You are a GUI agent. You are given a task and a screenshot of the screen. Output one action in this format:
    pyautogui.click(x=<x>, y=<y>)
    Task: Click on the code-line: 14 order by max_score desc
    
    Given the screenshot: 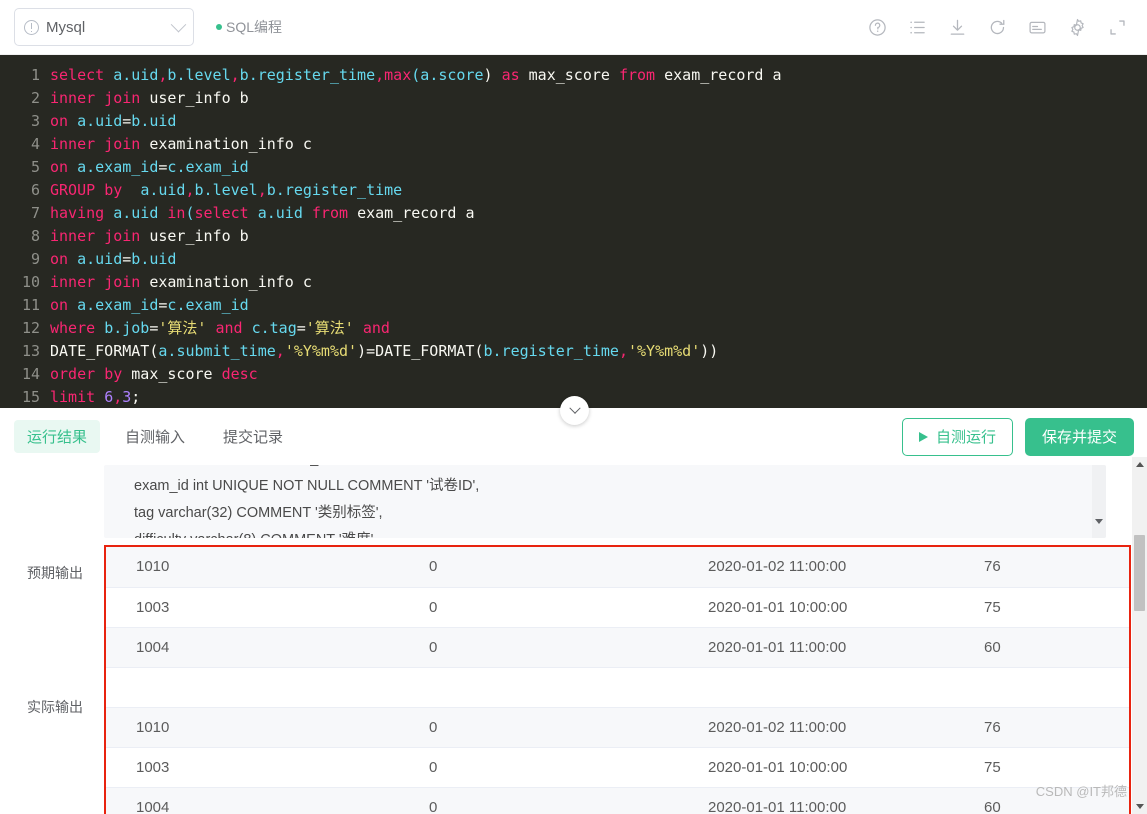 What is the action you would take?
    pyautogui.click(x=573, y=374)
    